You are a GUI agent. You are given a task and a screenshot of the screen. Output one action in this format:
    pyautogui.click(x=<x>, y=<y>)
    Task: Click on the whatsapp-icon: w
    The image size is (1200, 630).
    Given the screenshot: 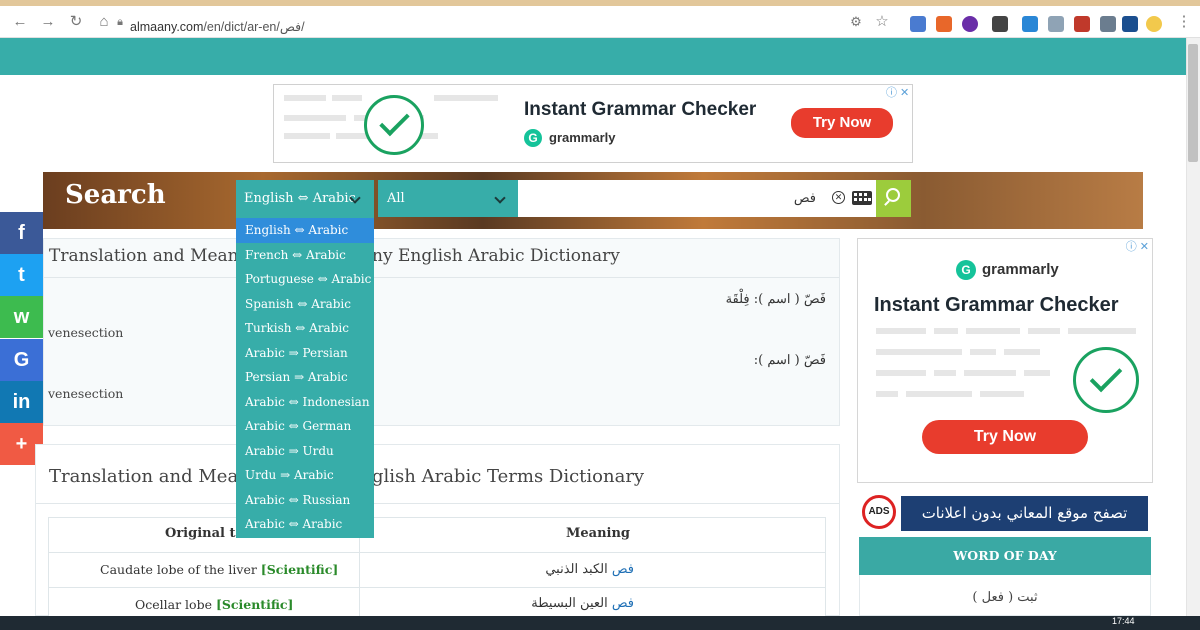 What is the action you would take?
    pyautogui.click(x=21, y=317)
    